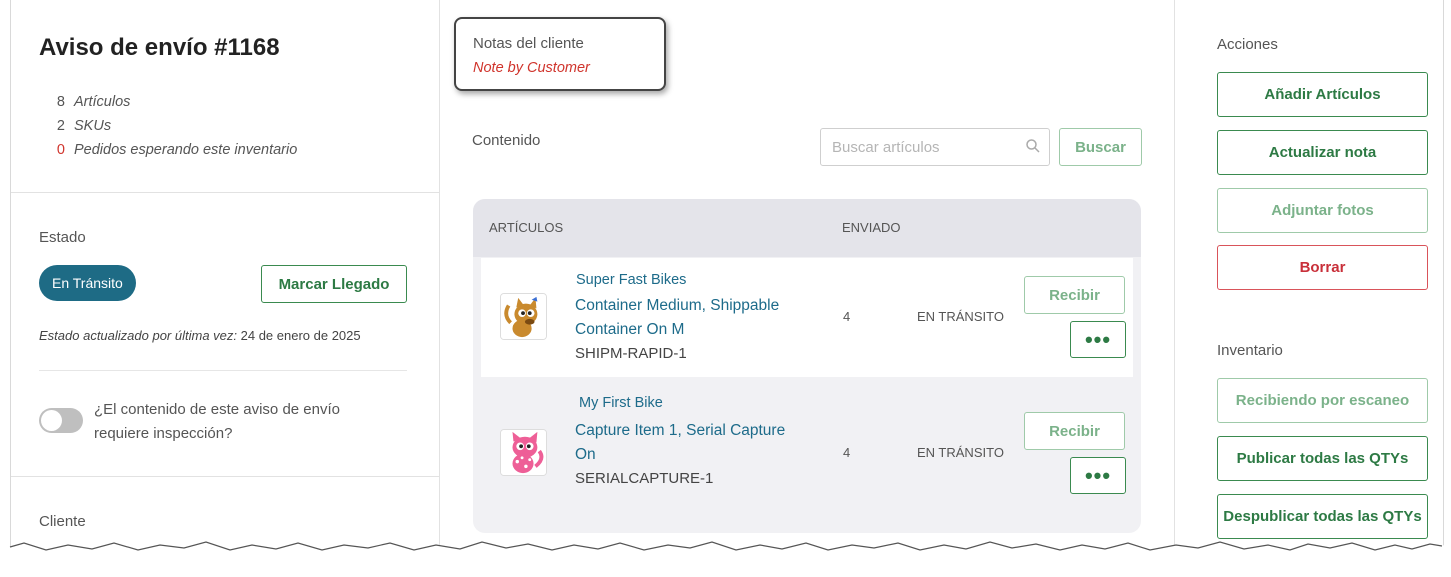 This screenshot has height=577, width=1451. I want to click on publish-all-qtys-button: Publicar todas las QTYs, so click(1322, 458).